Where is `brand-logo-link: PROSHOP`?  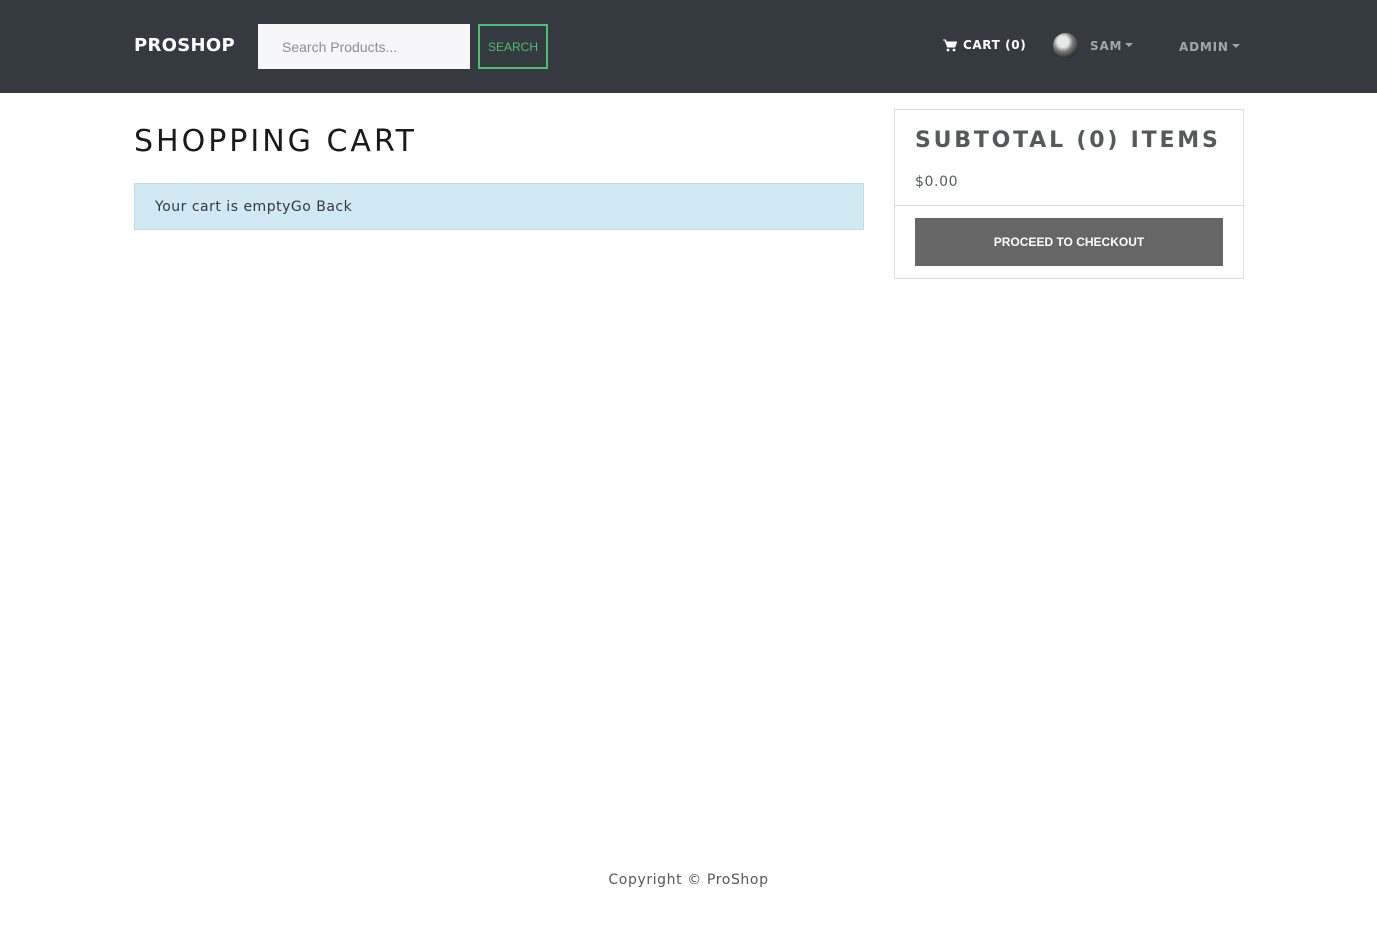
brand-logo-link: PROSHOP is located at coordinates (184, 45).